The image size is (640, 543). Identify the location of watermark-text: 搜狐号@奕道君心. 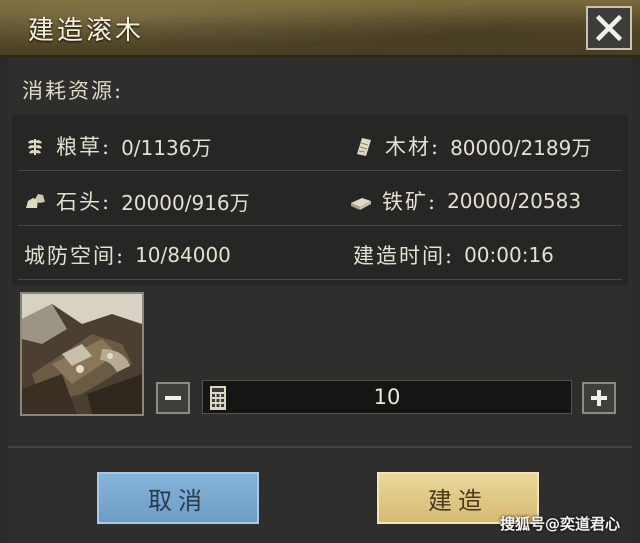
(560, 524).